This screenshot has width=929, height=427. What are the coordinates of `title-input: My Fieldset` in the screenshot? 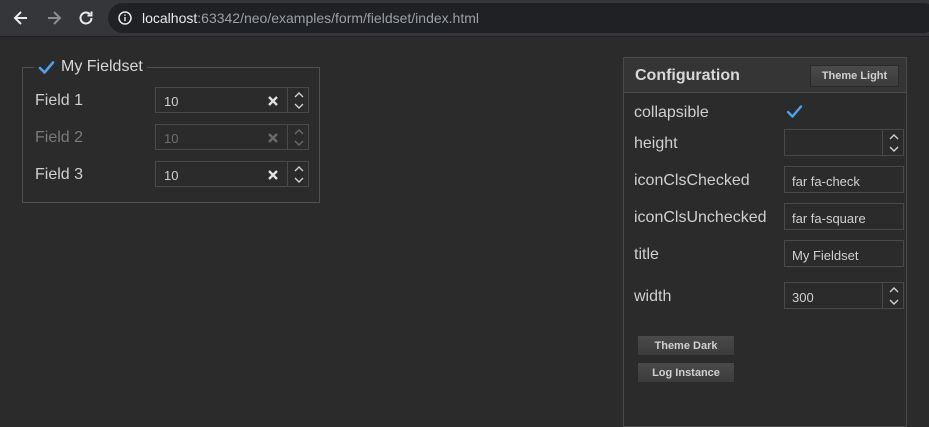 It's located at (844, 253).